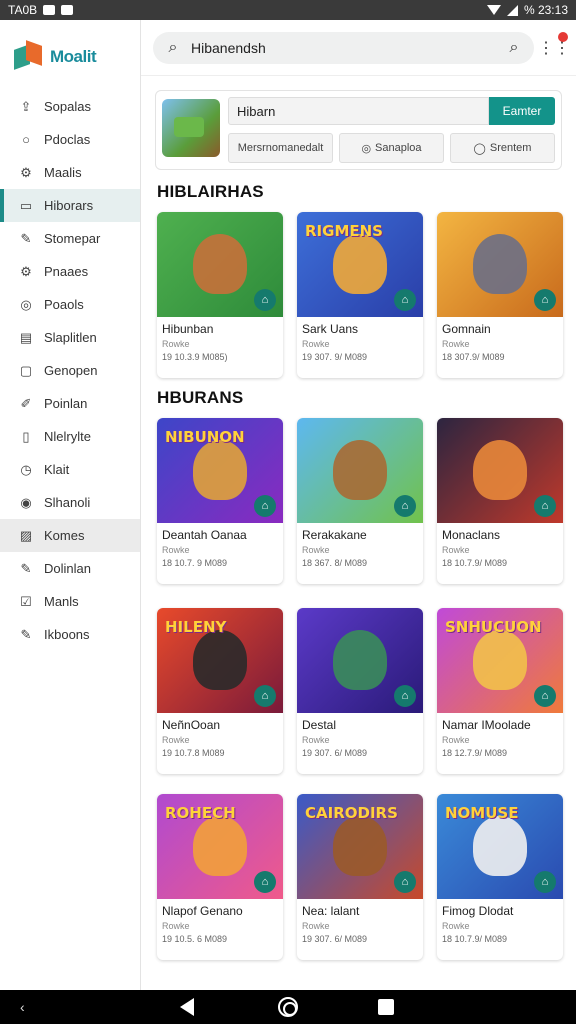  Describe the element at coordinates (26, 502) in the screenshot. I see `settings-icon: ◉` at that location.